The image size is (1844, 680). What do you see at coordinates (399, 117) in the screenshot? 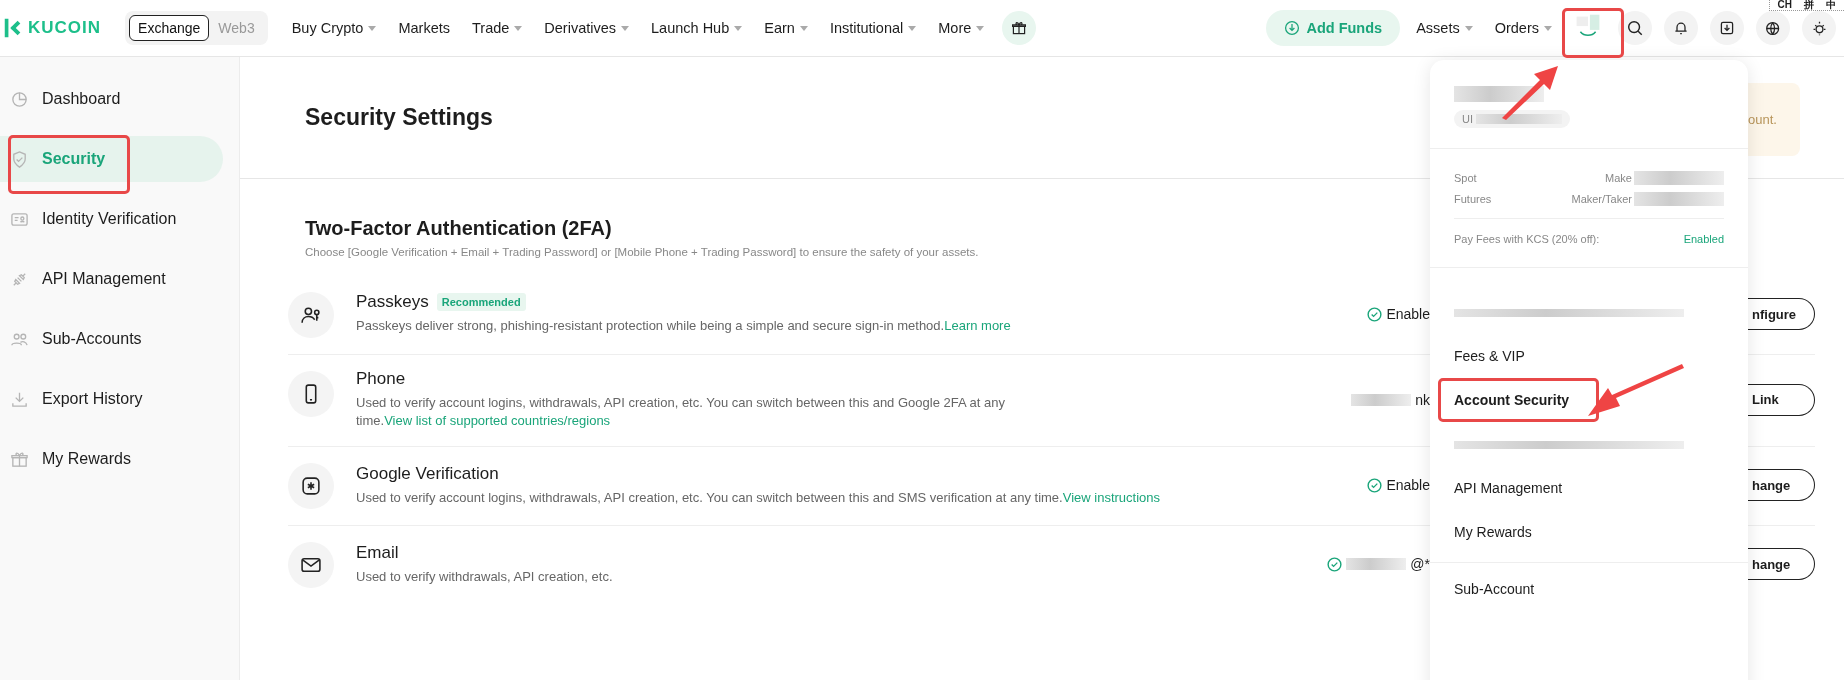
I see `page-title: Security Settings` at bounding box center [399, 117].